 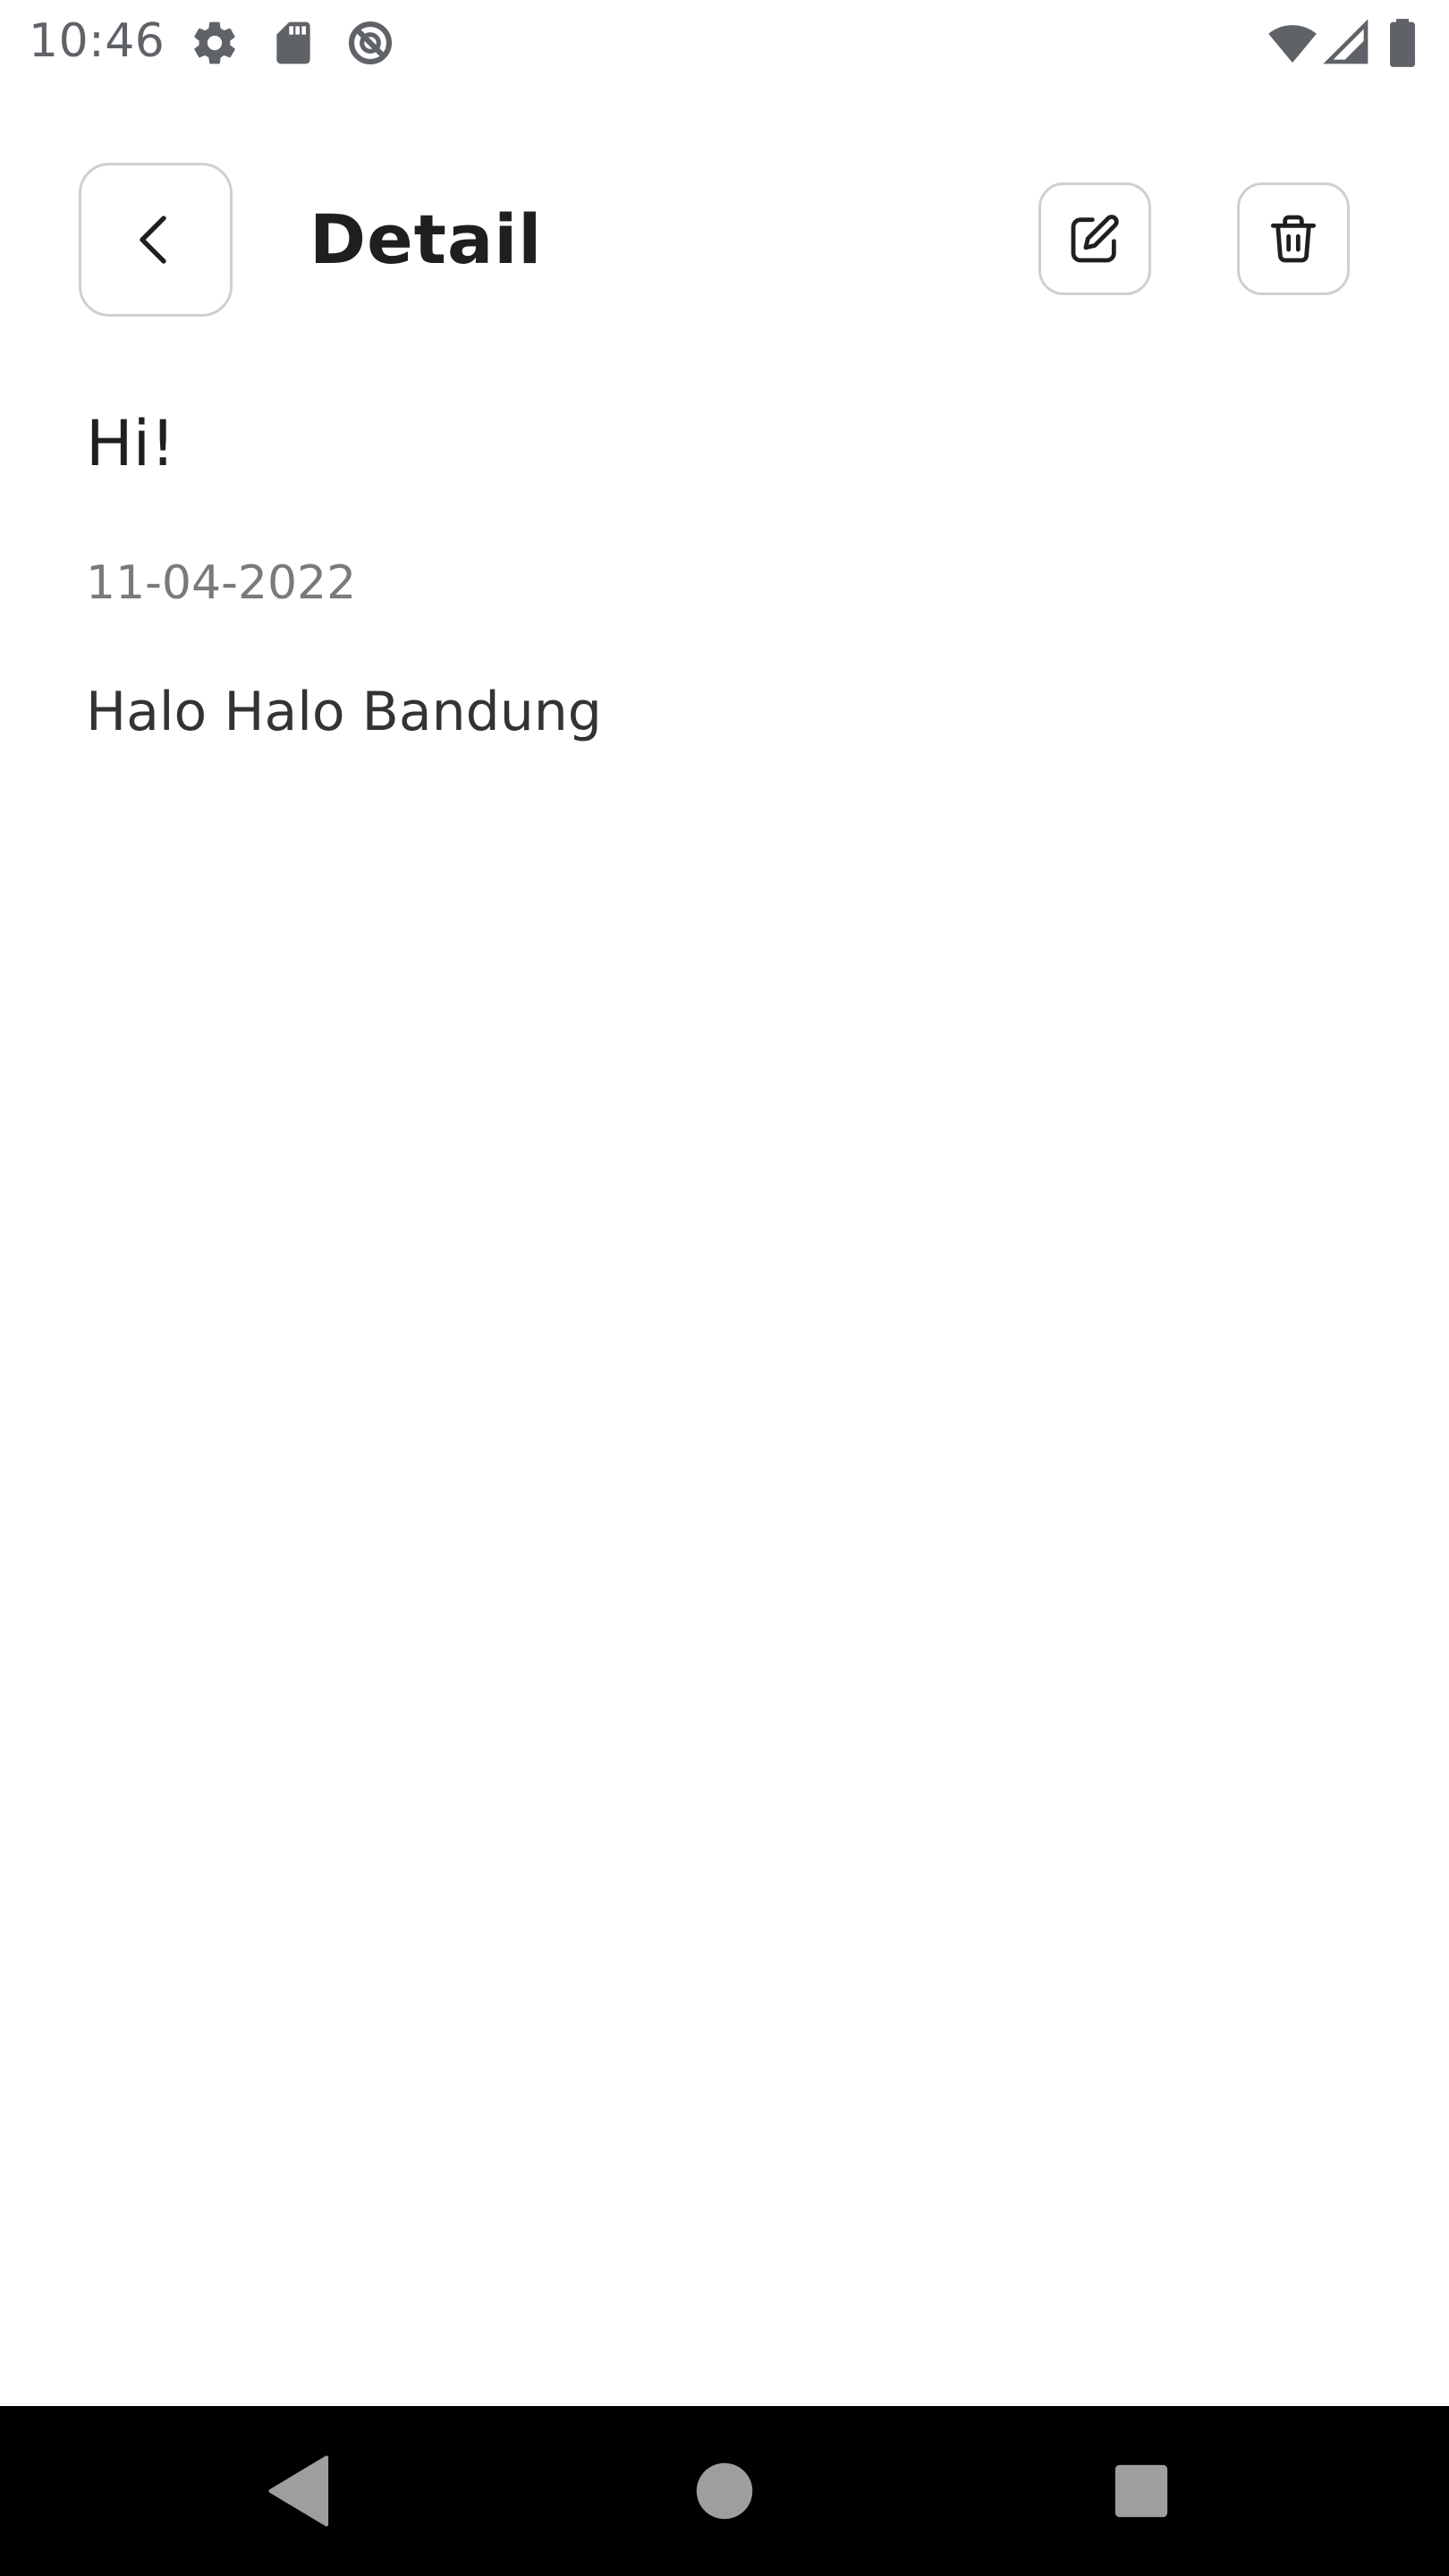 What do you see at coordinates (426, 239) in the screenshot?
I see `page-title: Detail` at bounding box center [426, 239].